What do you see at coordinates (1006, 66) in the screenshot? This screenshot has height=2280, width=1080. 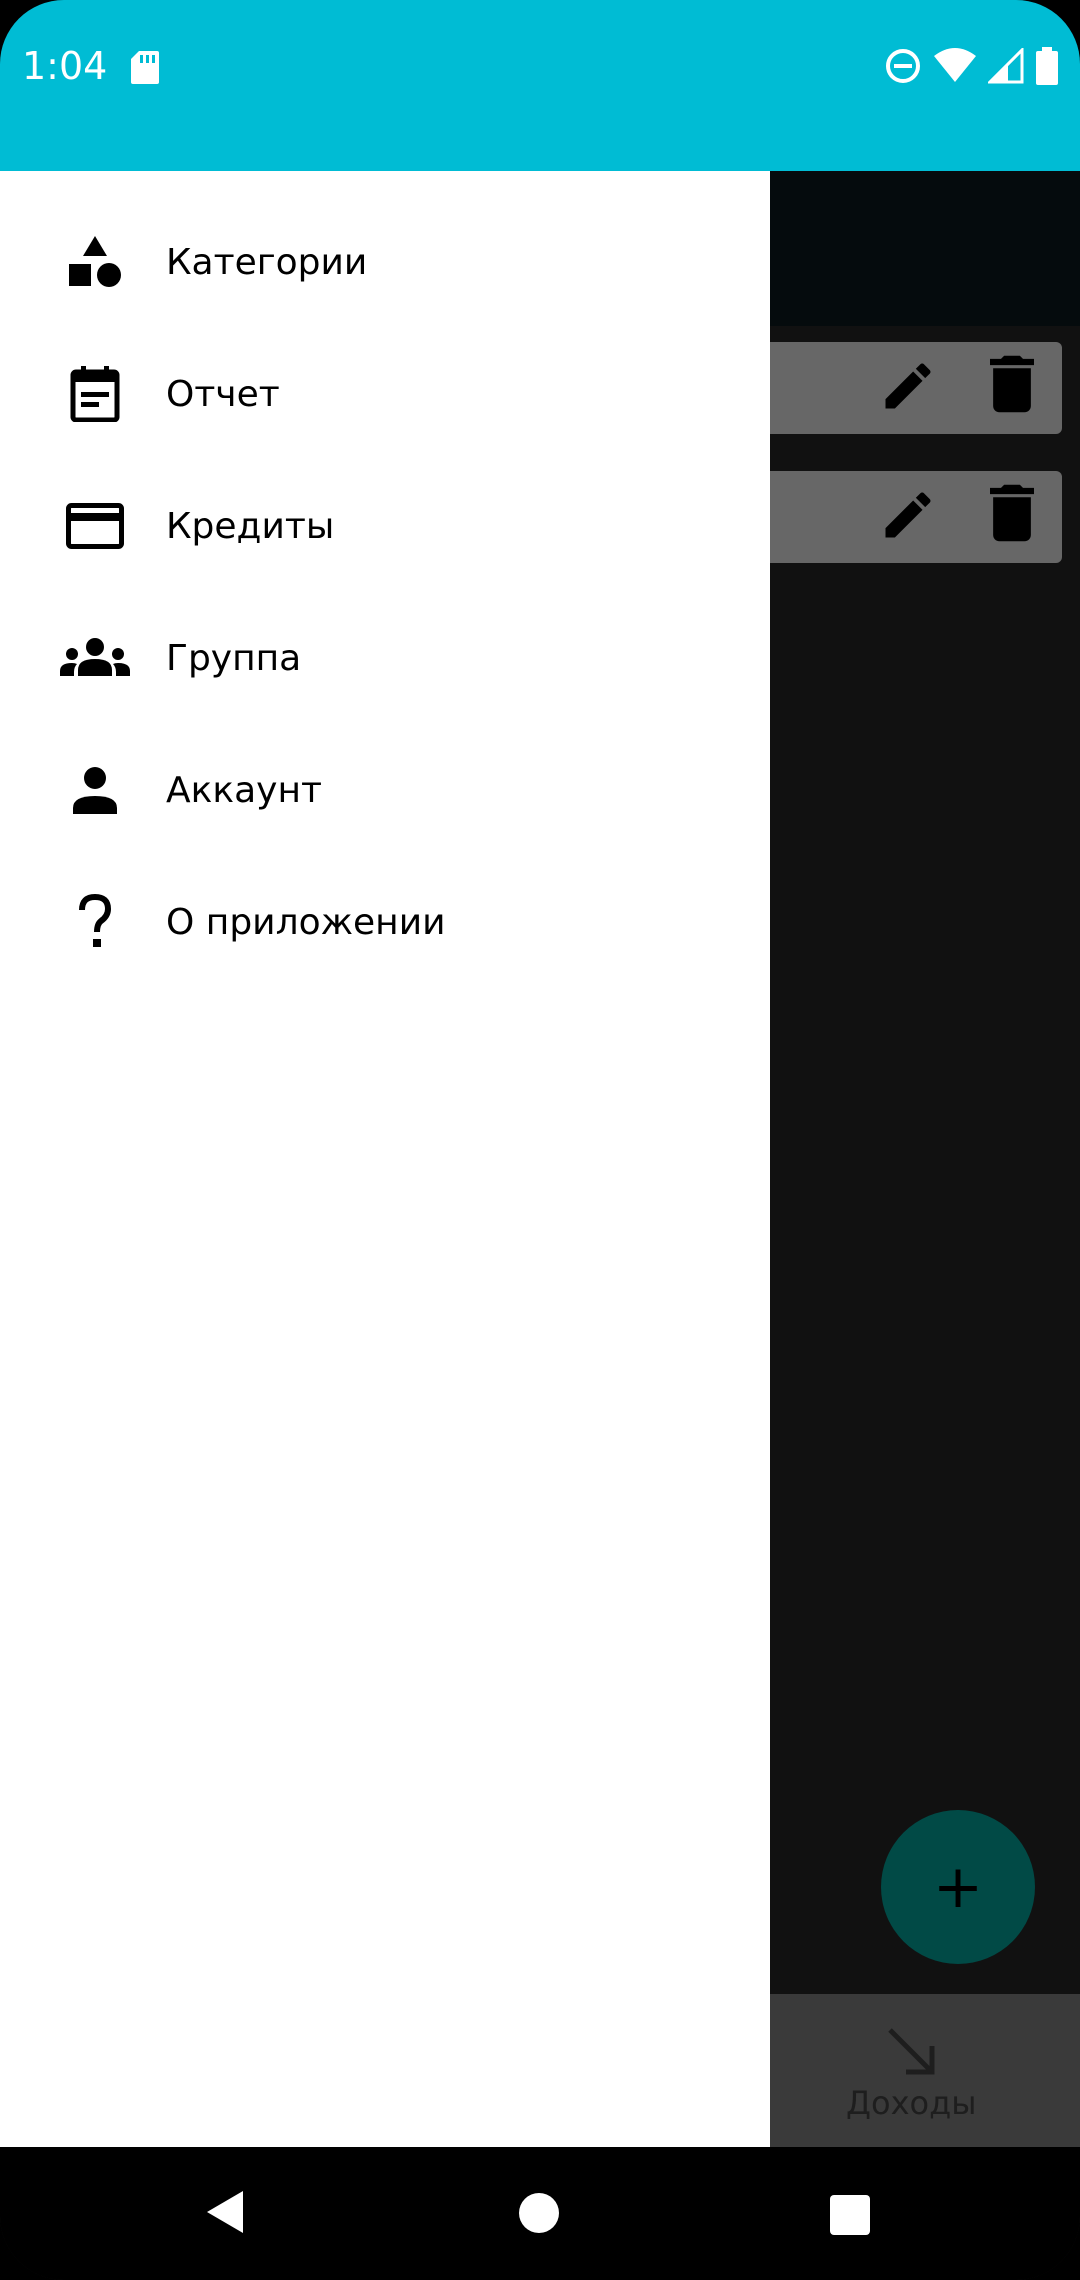 I see `signal-icon` at bounding box center [1006, 66].